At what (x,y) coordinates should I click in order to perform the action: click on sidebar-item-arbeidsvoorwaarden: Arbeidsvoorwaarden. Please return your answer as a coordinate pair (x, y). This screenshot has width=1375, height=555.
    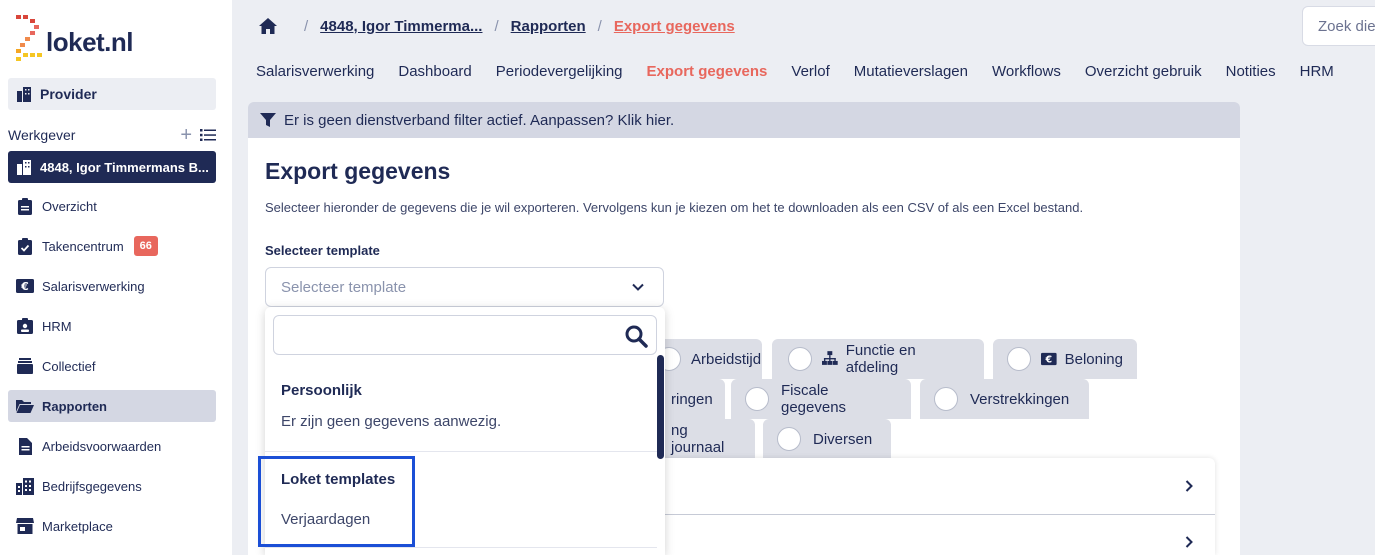
    Looking at the image, I should click on (112, 446).